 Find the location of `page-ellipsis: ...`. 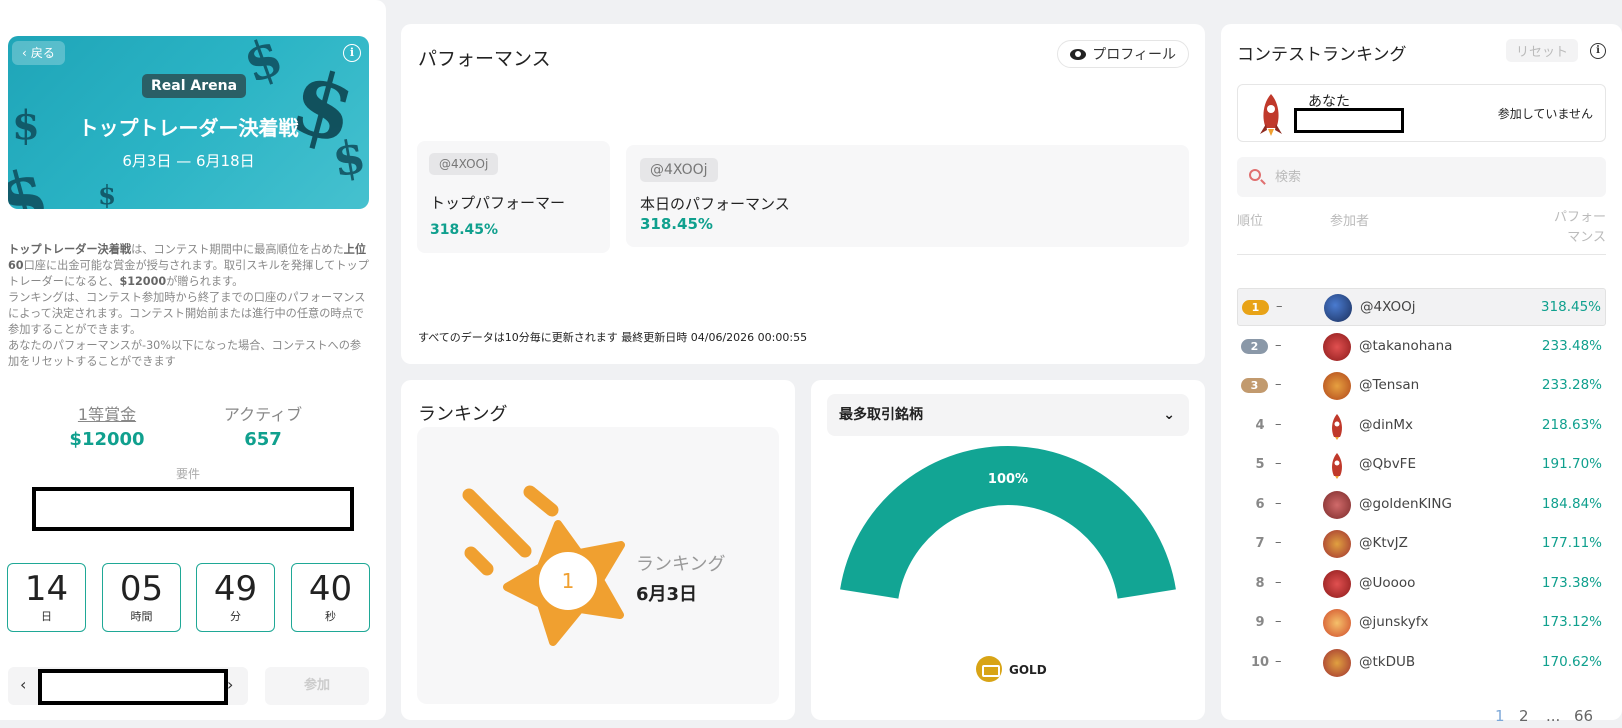

page-ellipsis: ... is located at coordinates (1553, 716).